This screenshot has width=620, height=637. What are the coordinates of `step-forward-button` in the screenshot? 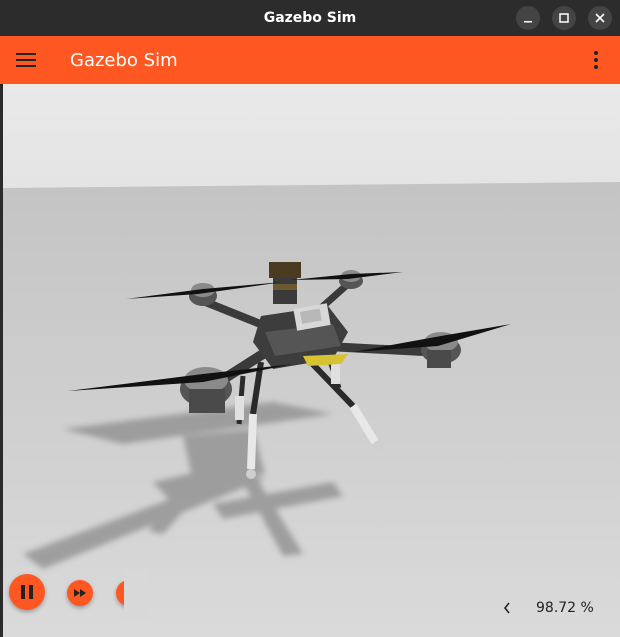 It's located at (80, 593).